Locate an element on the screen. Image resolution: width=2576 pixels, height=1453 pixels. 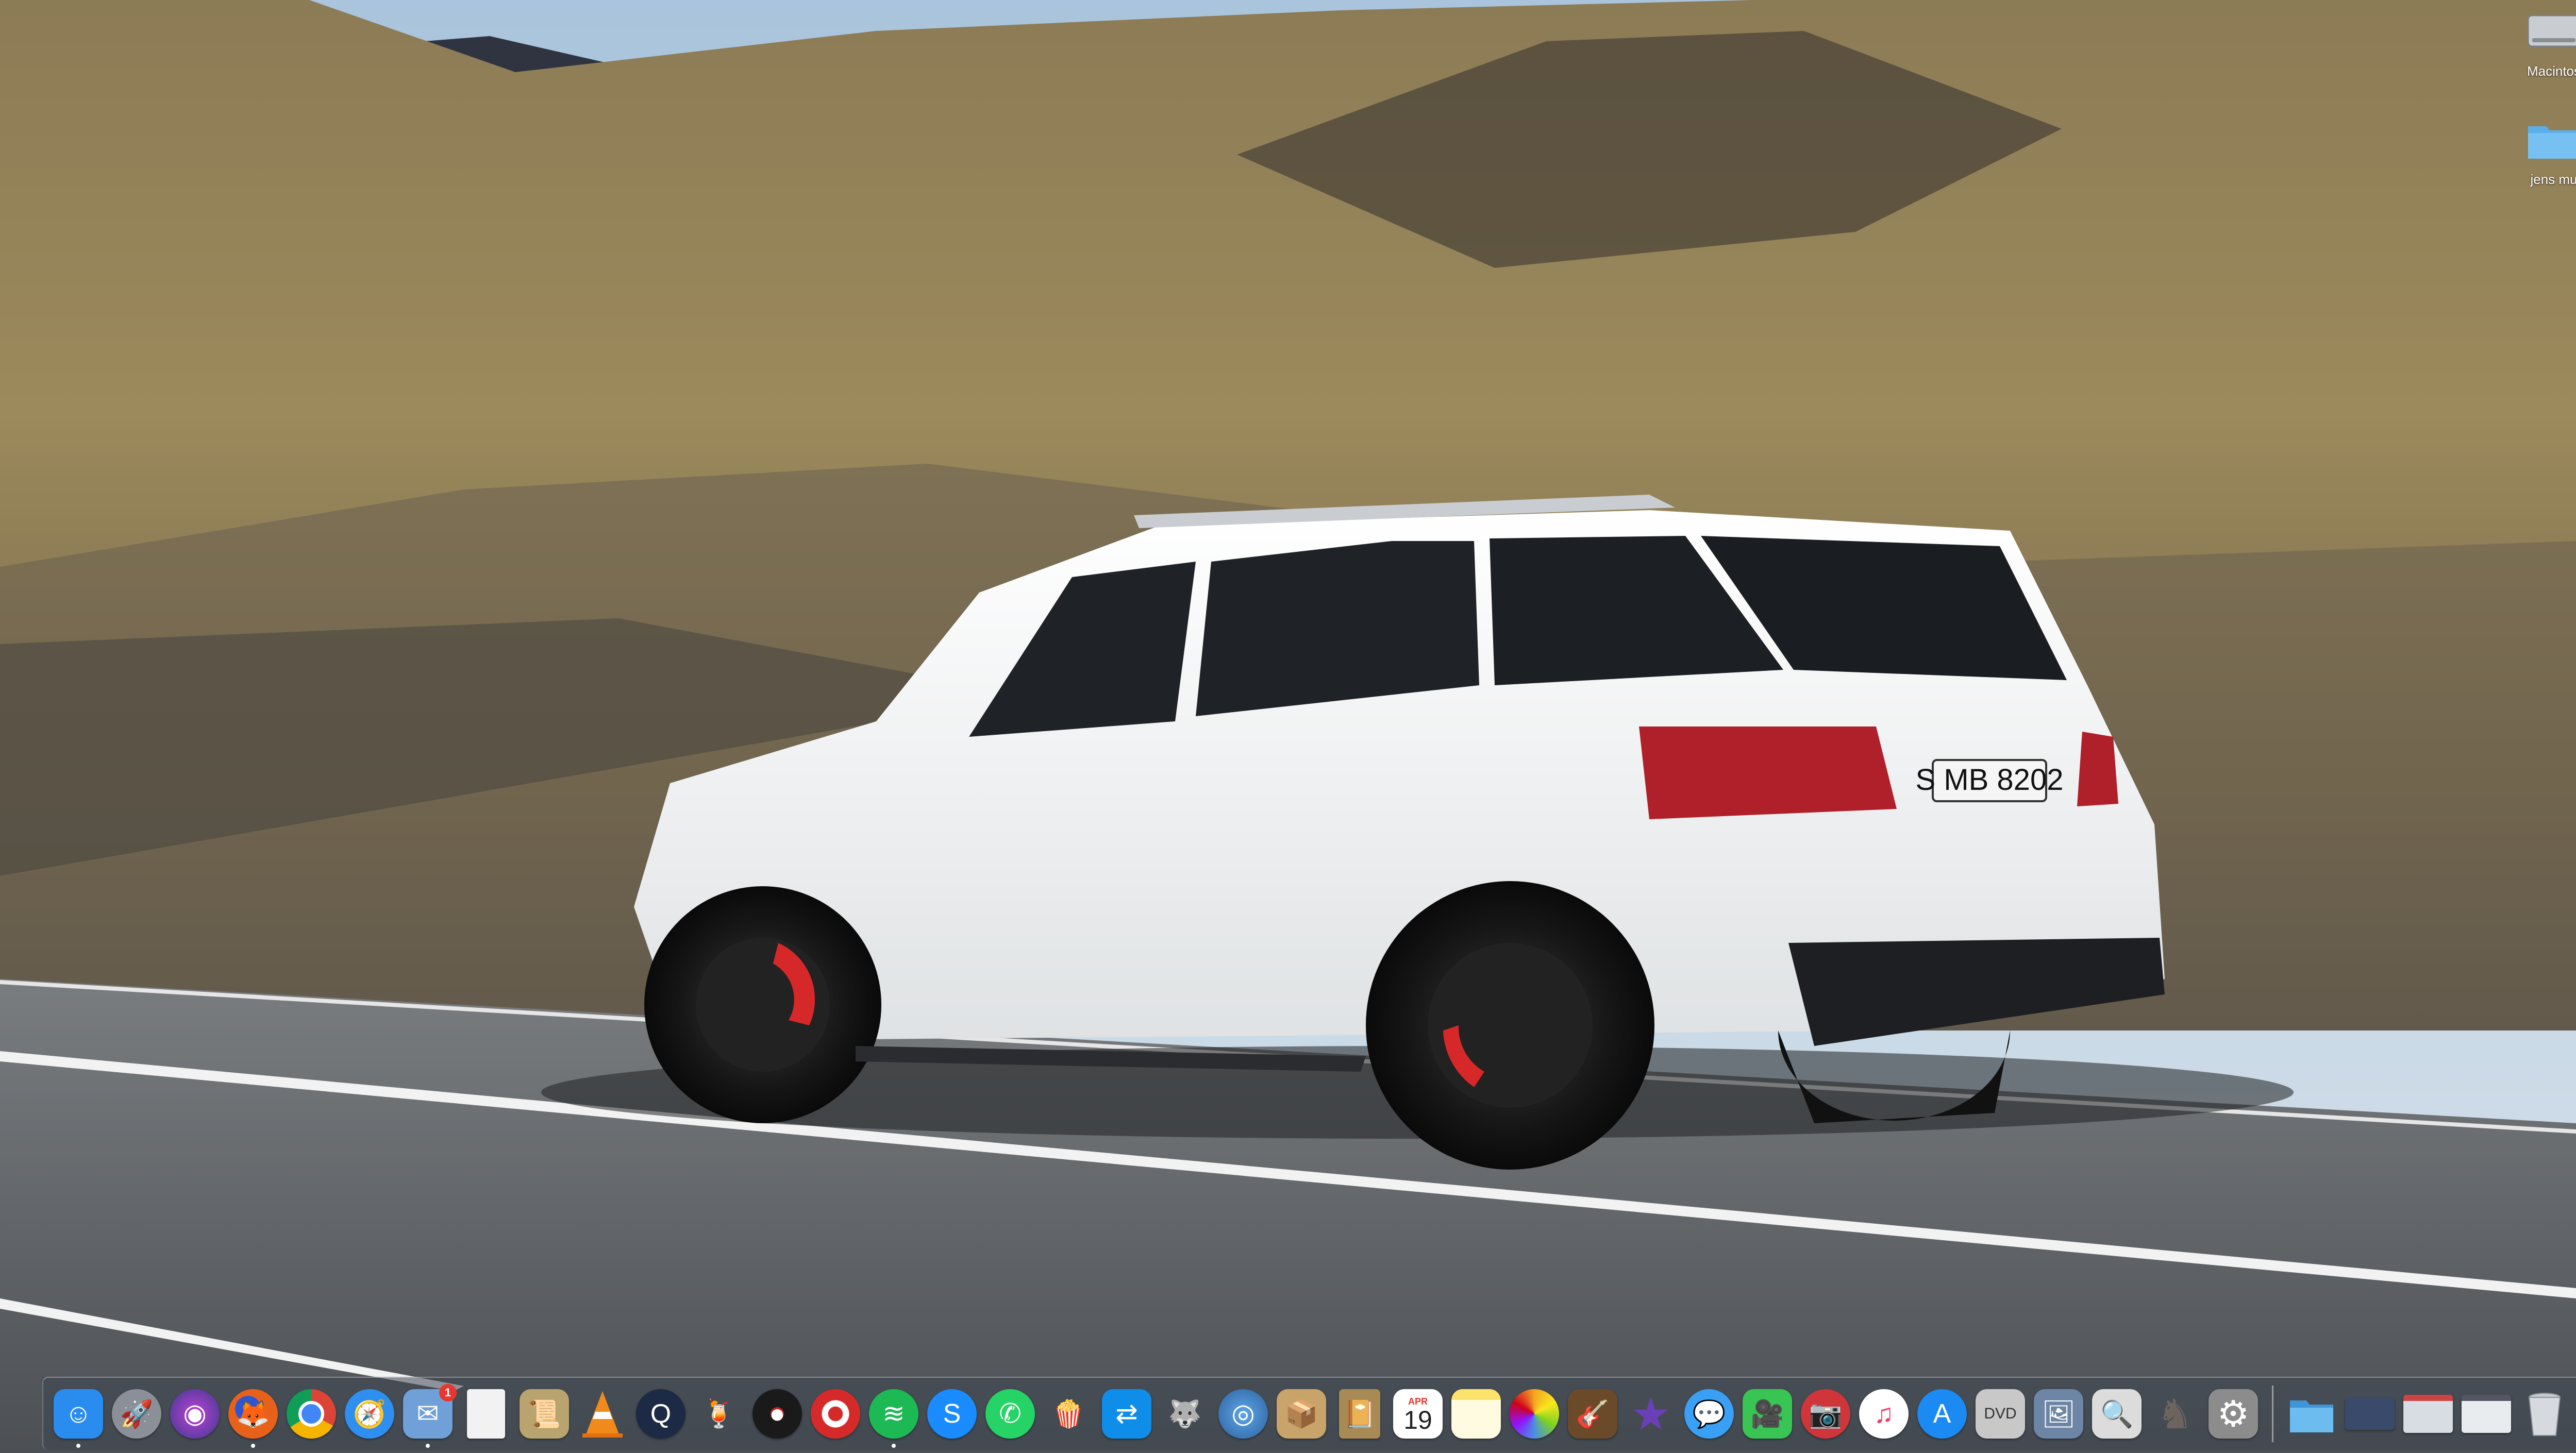
dock-app-safari: 🧭 is located at coordinates (369, 1414).